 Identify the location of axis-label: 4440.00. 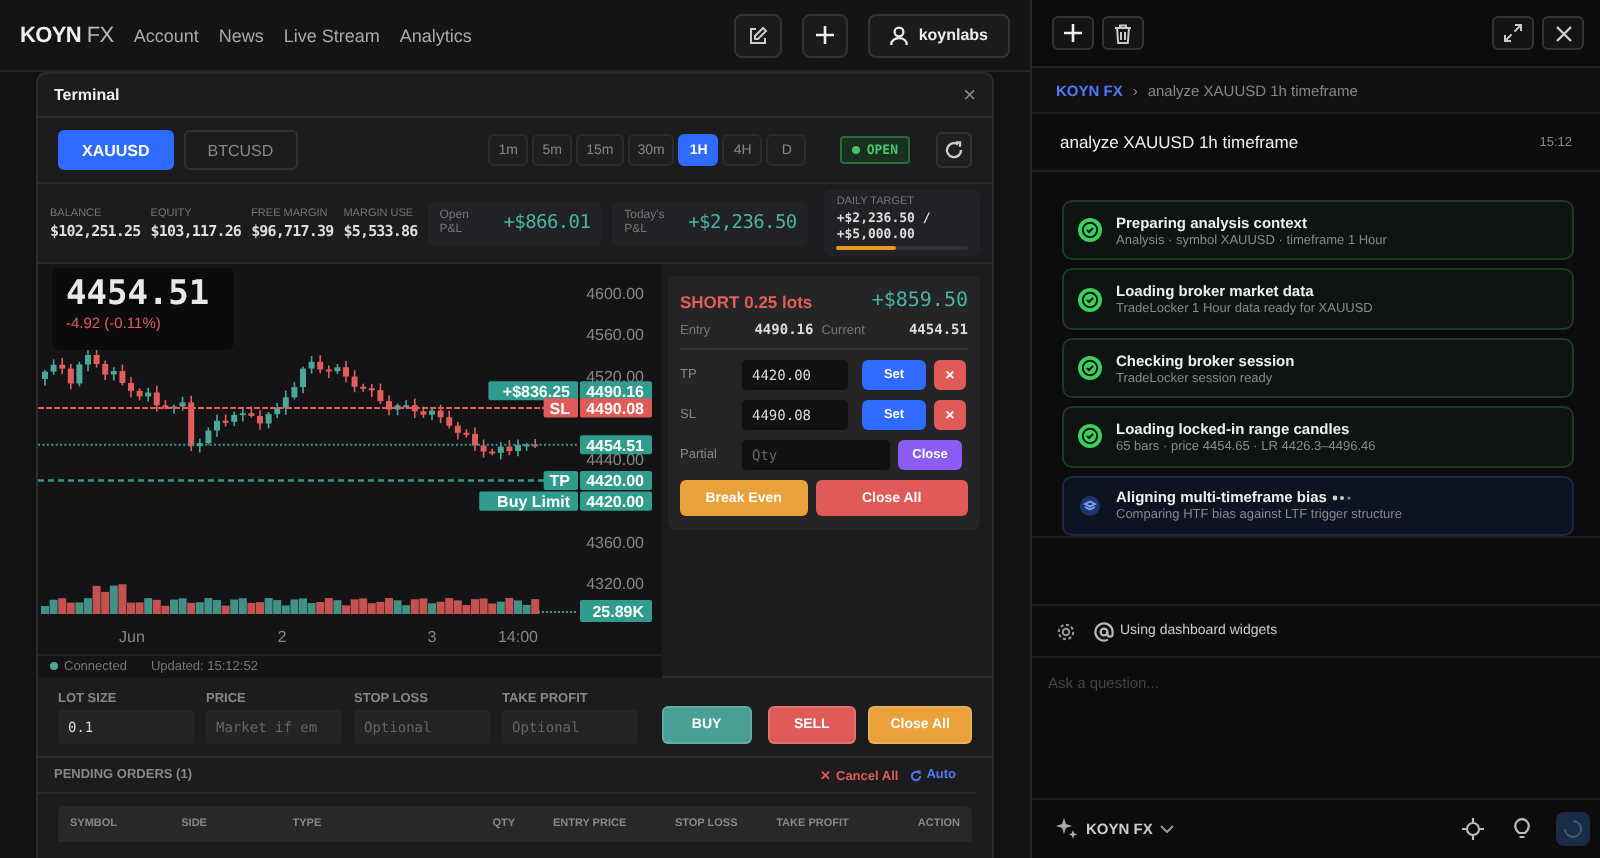
(615, 459).